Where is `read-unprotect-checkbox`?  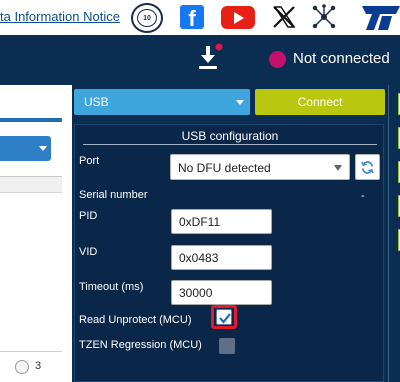 read-unprotect-checkbox is located at coordinates (224, 317).